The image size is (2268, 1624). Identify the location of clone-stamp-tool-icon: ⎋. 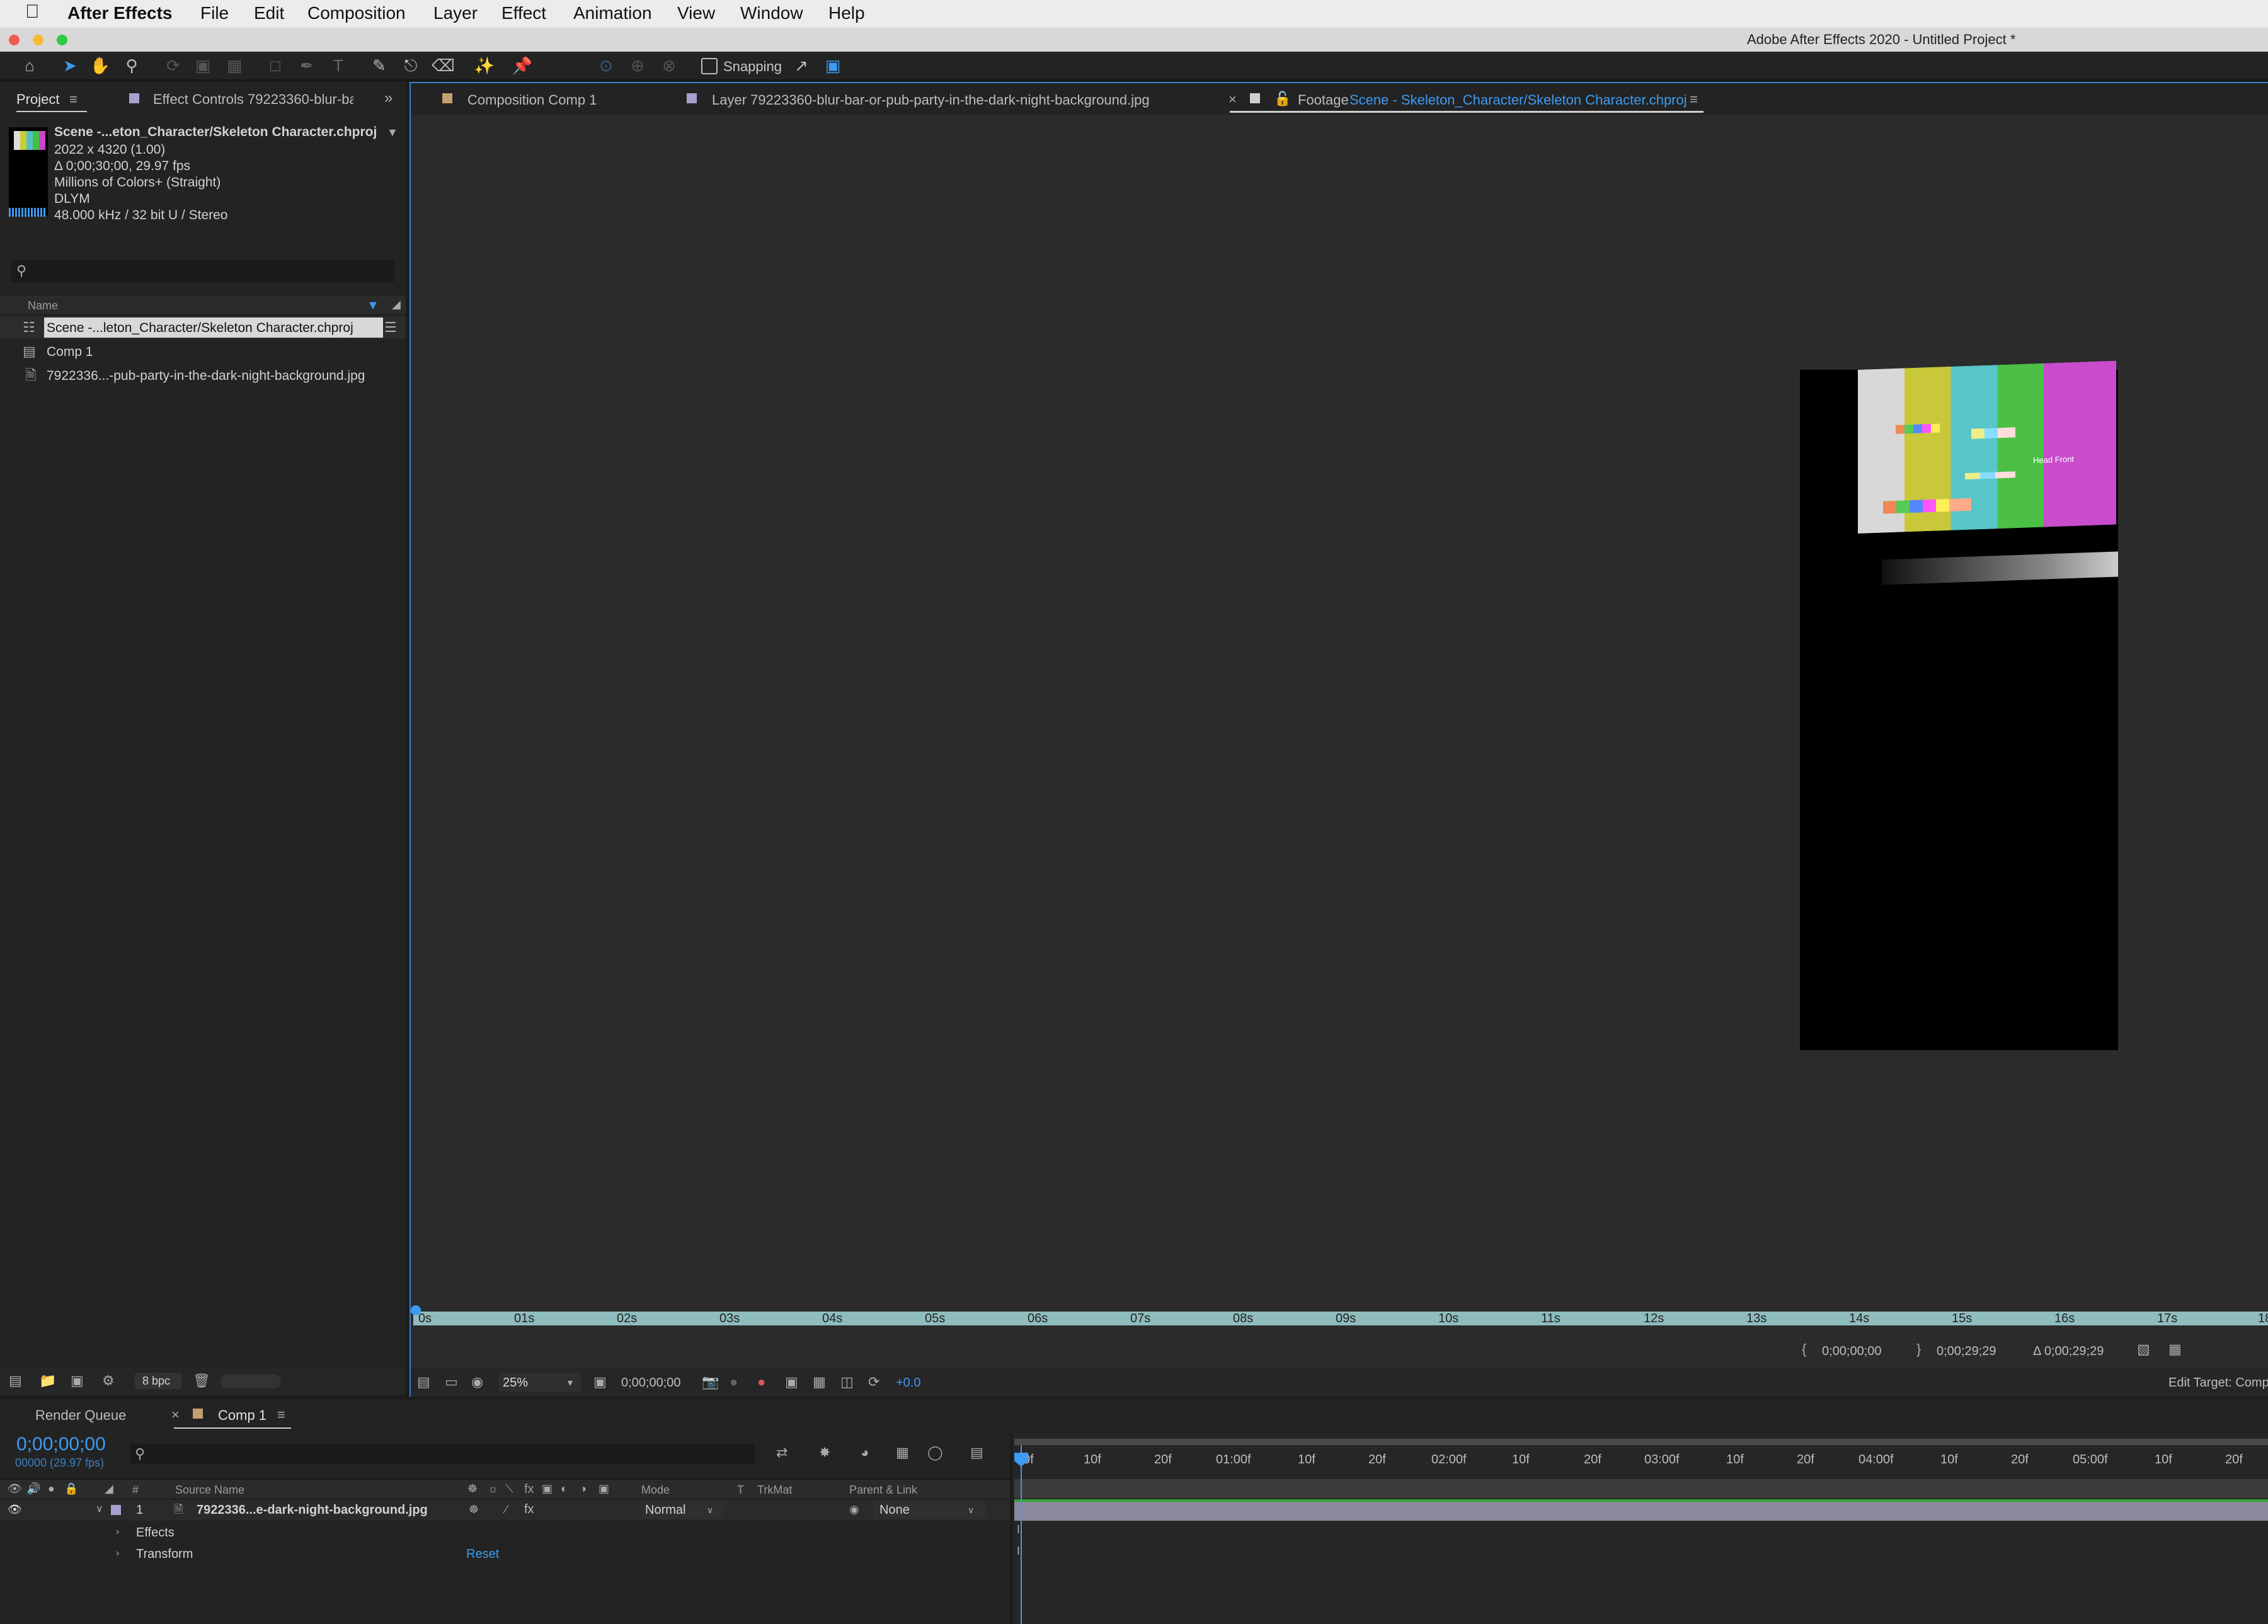
(410, 66).